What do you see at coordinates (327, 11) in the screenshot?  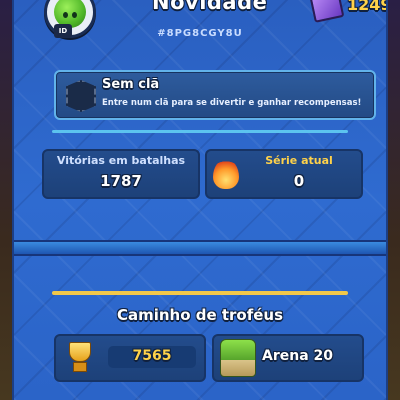 I see `purple-cards-icon` at bounding box center [327, 11].